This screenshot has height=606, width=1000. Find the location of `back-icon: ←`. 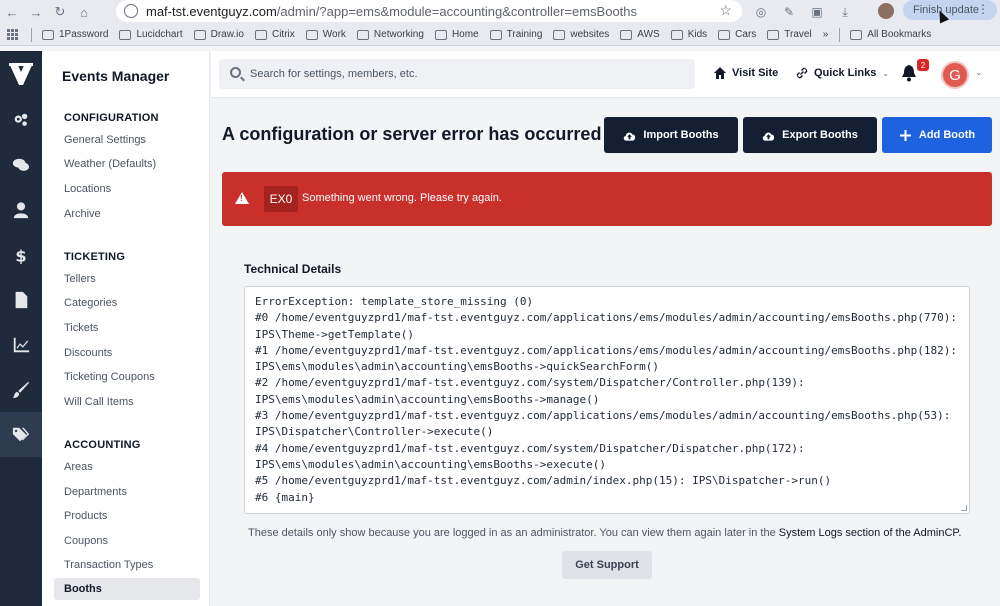

back-icon: ← is located at coordinates (12, 12).